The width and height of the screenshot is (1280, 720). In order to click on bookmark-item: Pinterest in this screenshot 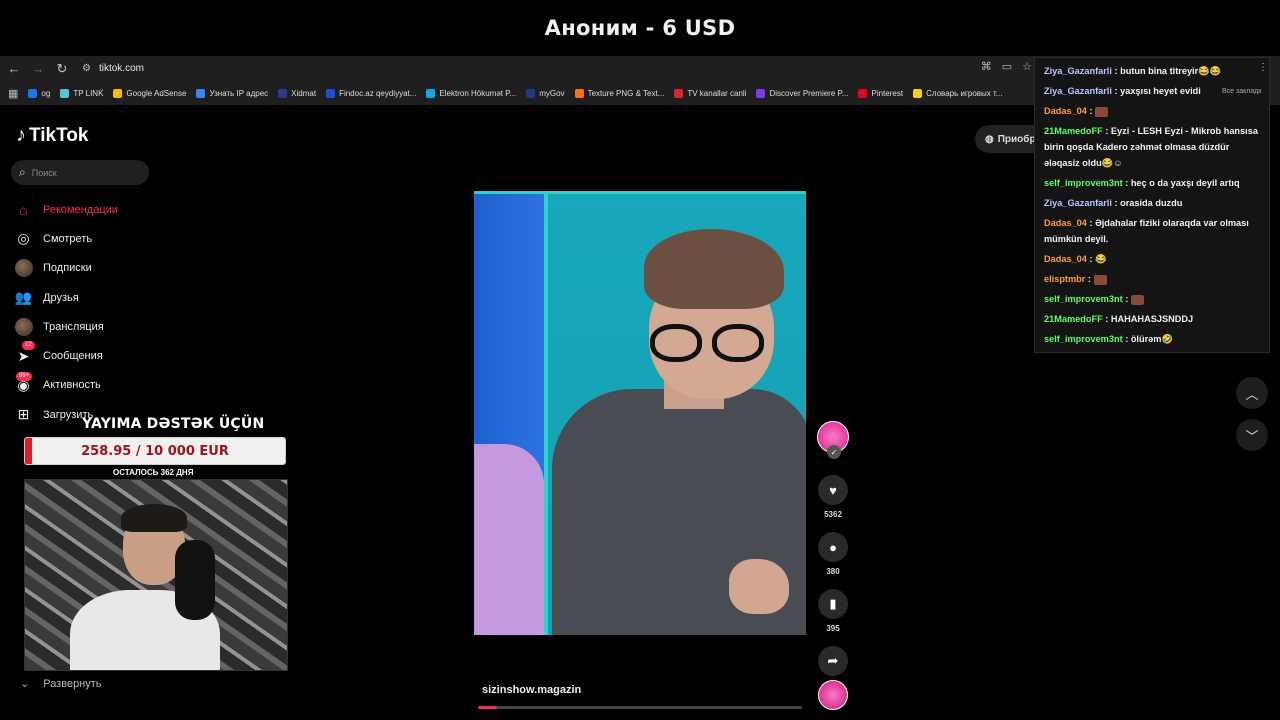, I will do `click(880, 93)`.